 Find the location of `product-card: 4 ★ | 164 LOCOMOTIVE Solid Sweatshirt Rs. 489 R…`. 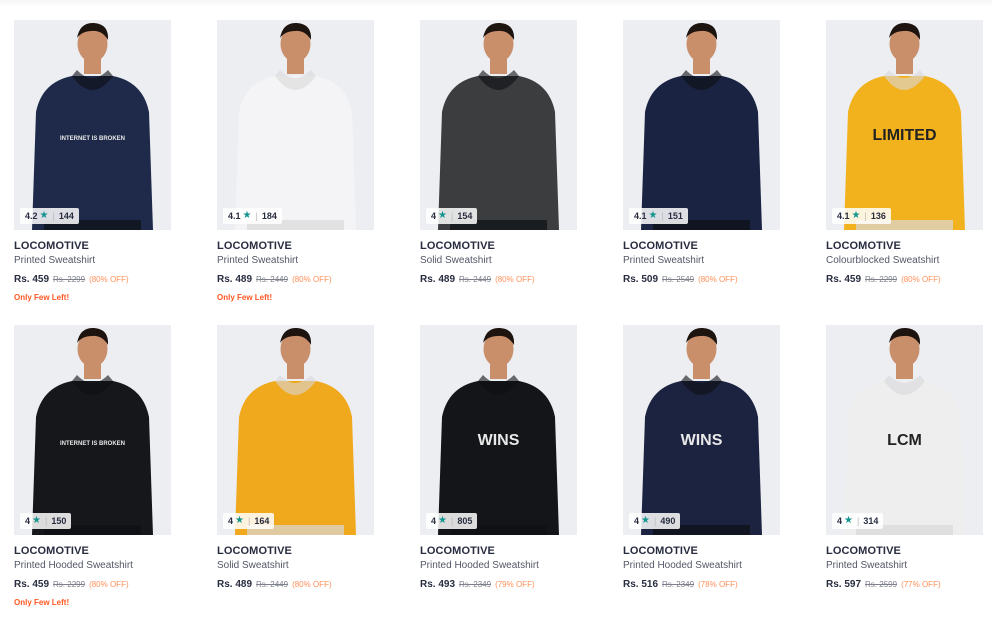

product-card: 4 ★ | 164 LOCOMOTIVE Solid Sweatshirt Rs. 489 R… is located at coordinates (295, 457).